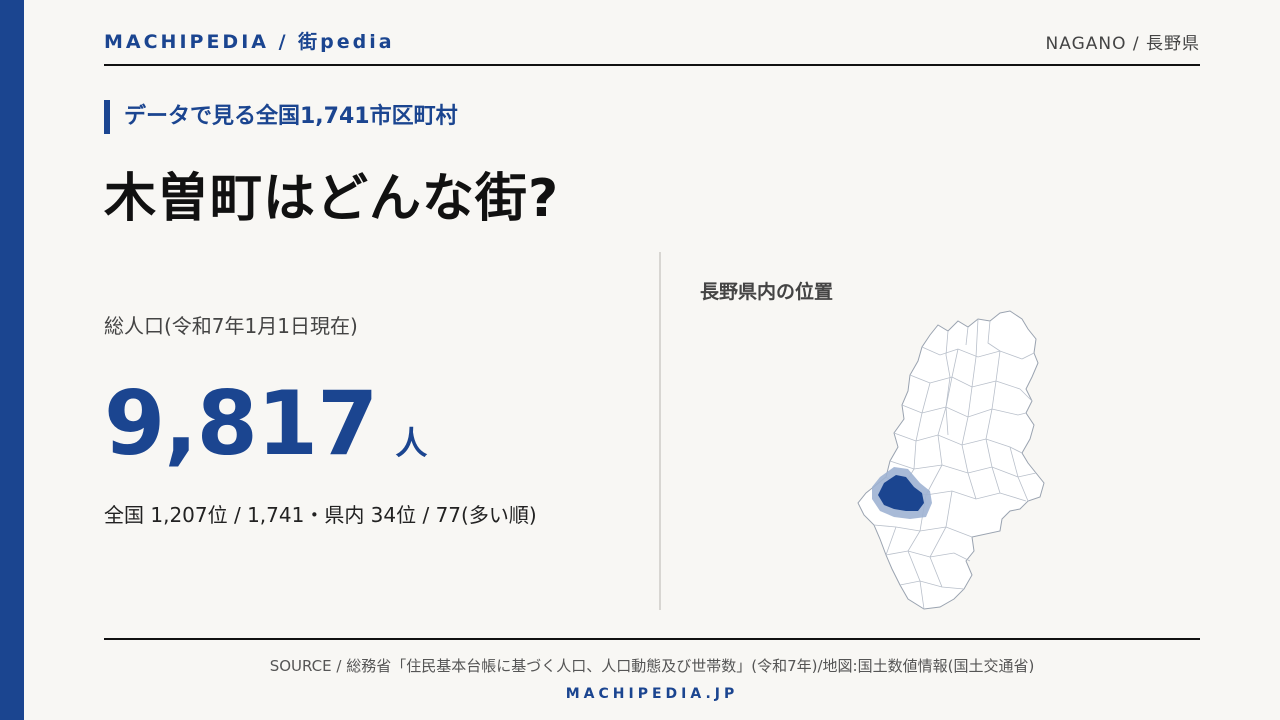  I want to click on accent-side-bar, so click(12, 360).